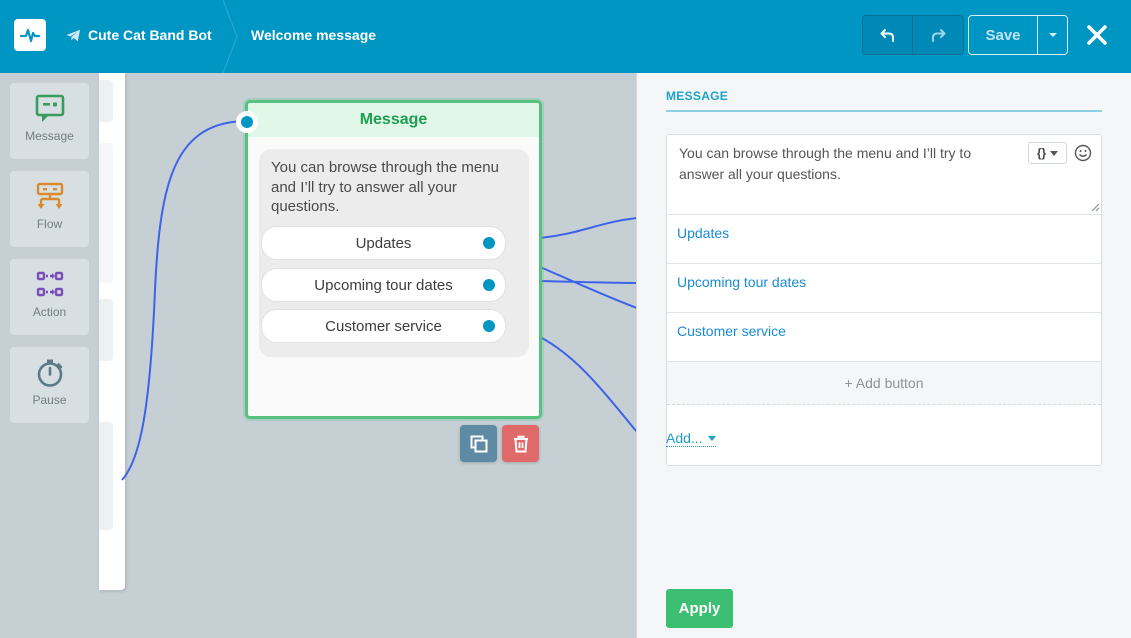 The width and height of the screenshot is (1131, 638). What do you see at coordinates (247, 122) in the screenshot?
I see `node-input-port` at bounding box center [247, 122].